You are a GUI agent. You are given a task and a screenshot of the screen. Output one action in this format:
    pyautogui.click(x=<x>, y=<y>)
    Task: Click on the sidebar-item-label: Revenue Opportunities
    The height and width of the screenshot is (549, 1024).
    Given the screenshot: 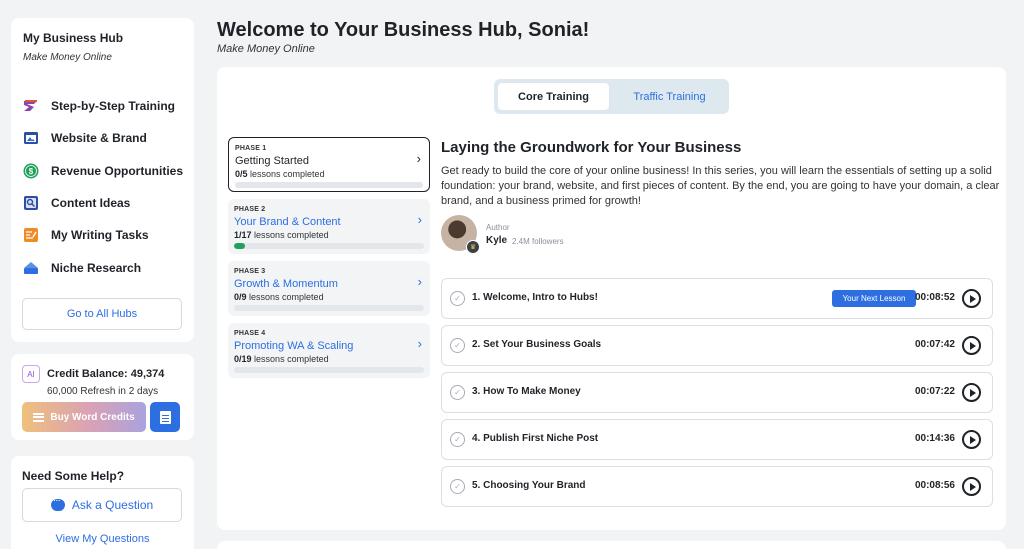 What is the action you would take?
    pyautogui.click(x=117, y=170)
    